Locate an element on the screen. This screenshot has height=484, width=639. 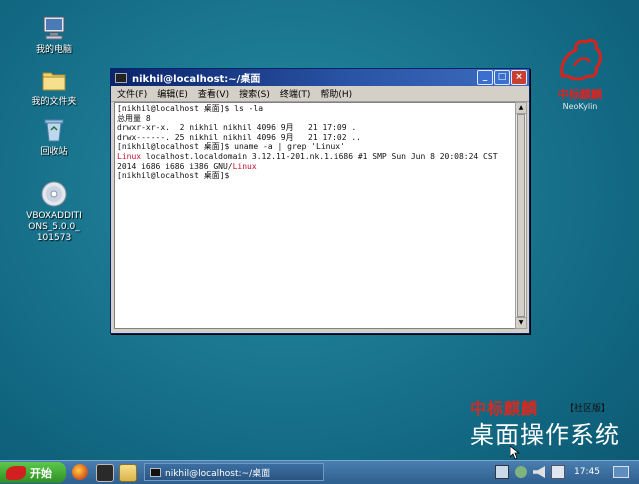
desktop-icon-recycle-bin: 回收站 is located at coordinates (54, 137).